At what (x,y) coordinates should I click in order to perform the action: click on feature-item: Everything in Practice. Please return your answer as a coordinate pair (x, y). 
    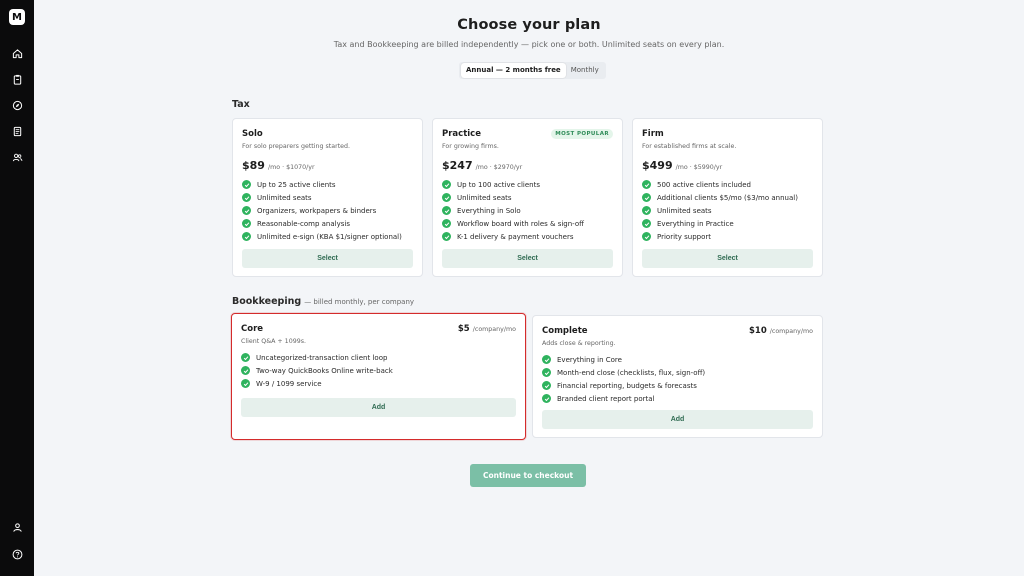
    Looking at the image, I should click on (727, 223).